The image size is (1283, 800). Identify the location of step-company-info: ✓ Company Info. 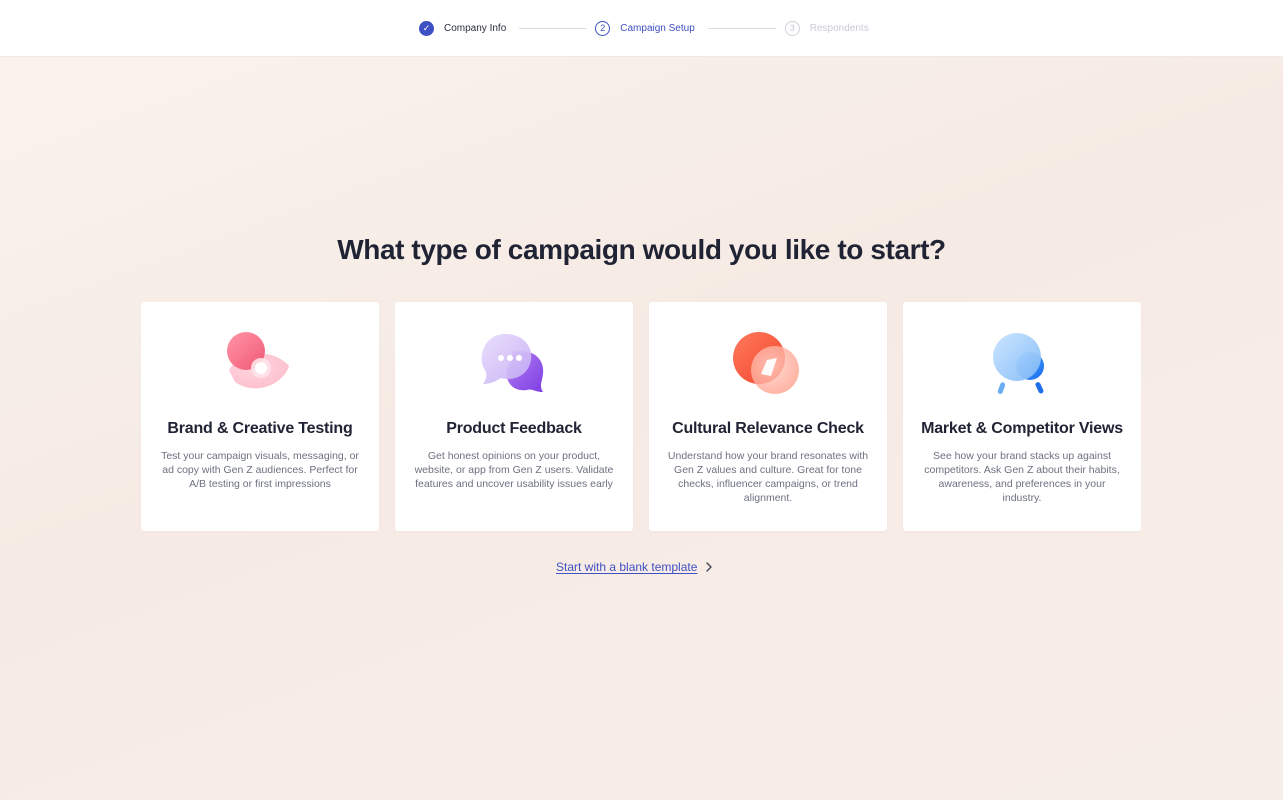
(463, 28).